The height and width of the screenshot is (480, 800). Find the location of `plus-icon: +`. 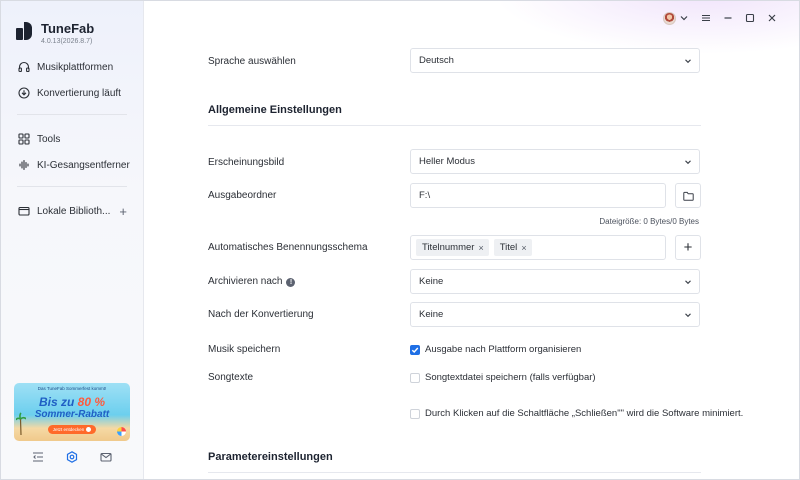

plus-icon: + is located at coordinates (688, 247).